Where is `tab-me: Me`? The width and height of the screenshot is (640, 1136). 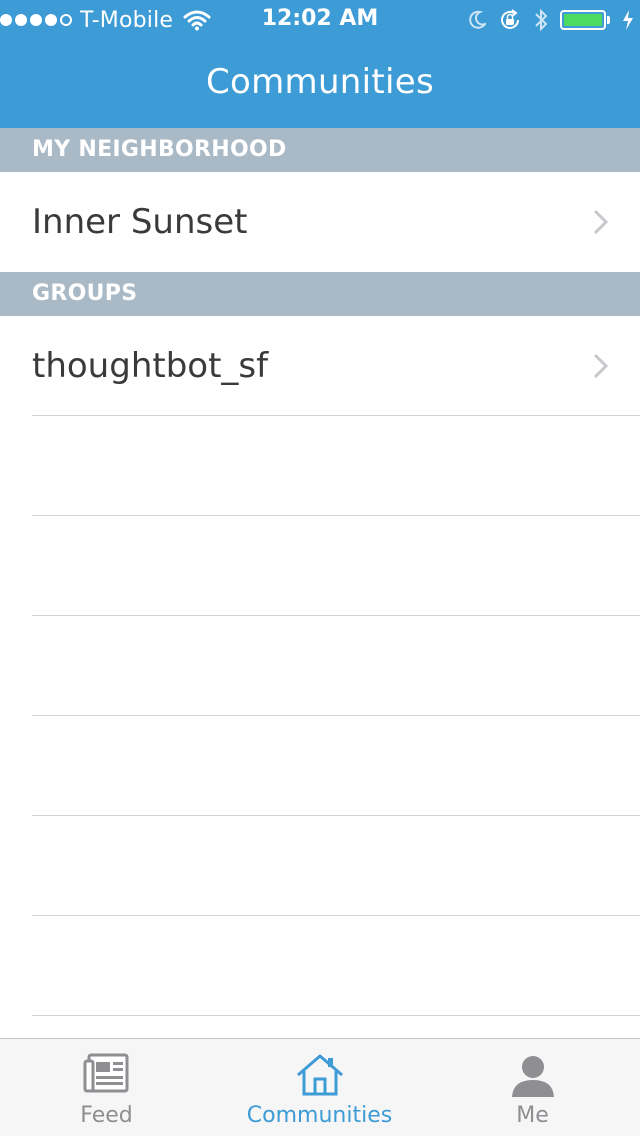
tab-me: Me is located at coordinates (532, 1087).